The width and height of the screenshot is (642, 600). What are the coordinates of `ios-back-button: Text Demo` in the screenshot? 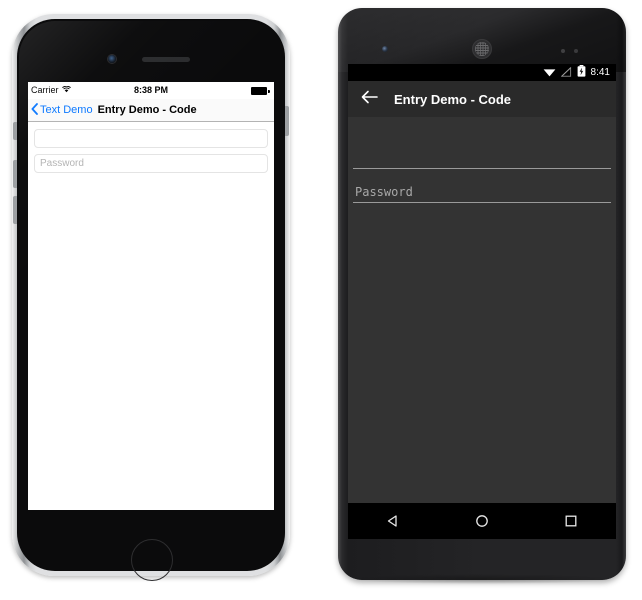 It's located at (62, 110).